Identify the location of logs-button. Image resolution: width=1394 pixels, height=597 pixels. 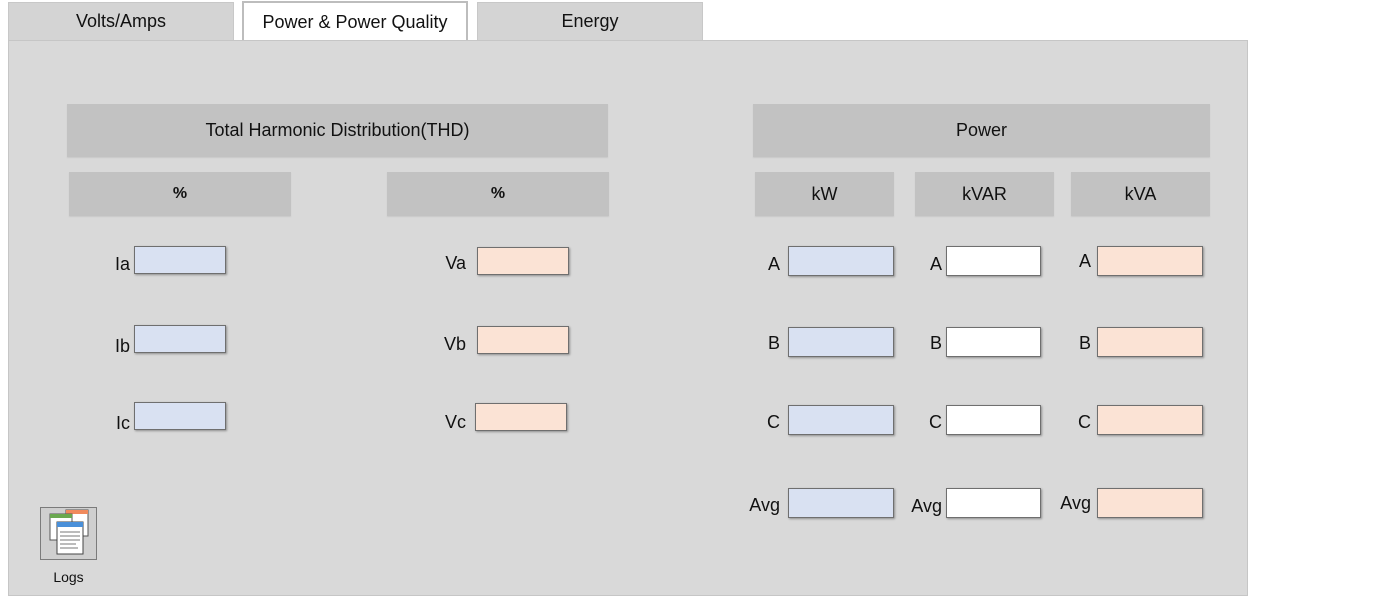
(68, 533).